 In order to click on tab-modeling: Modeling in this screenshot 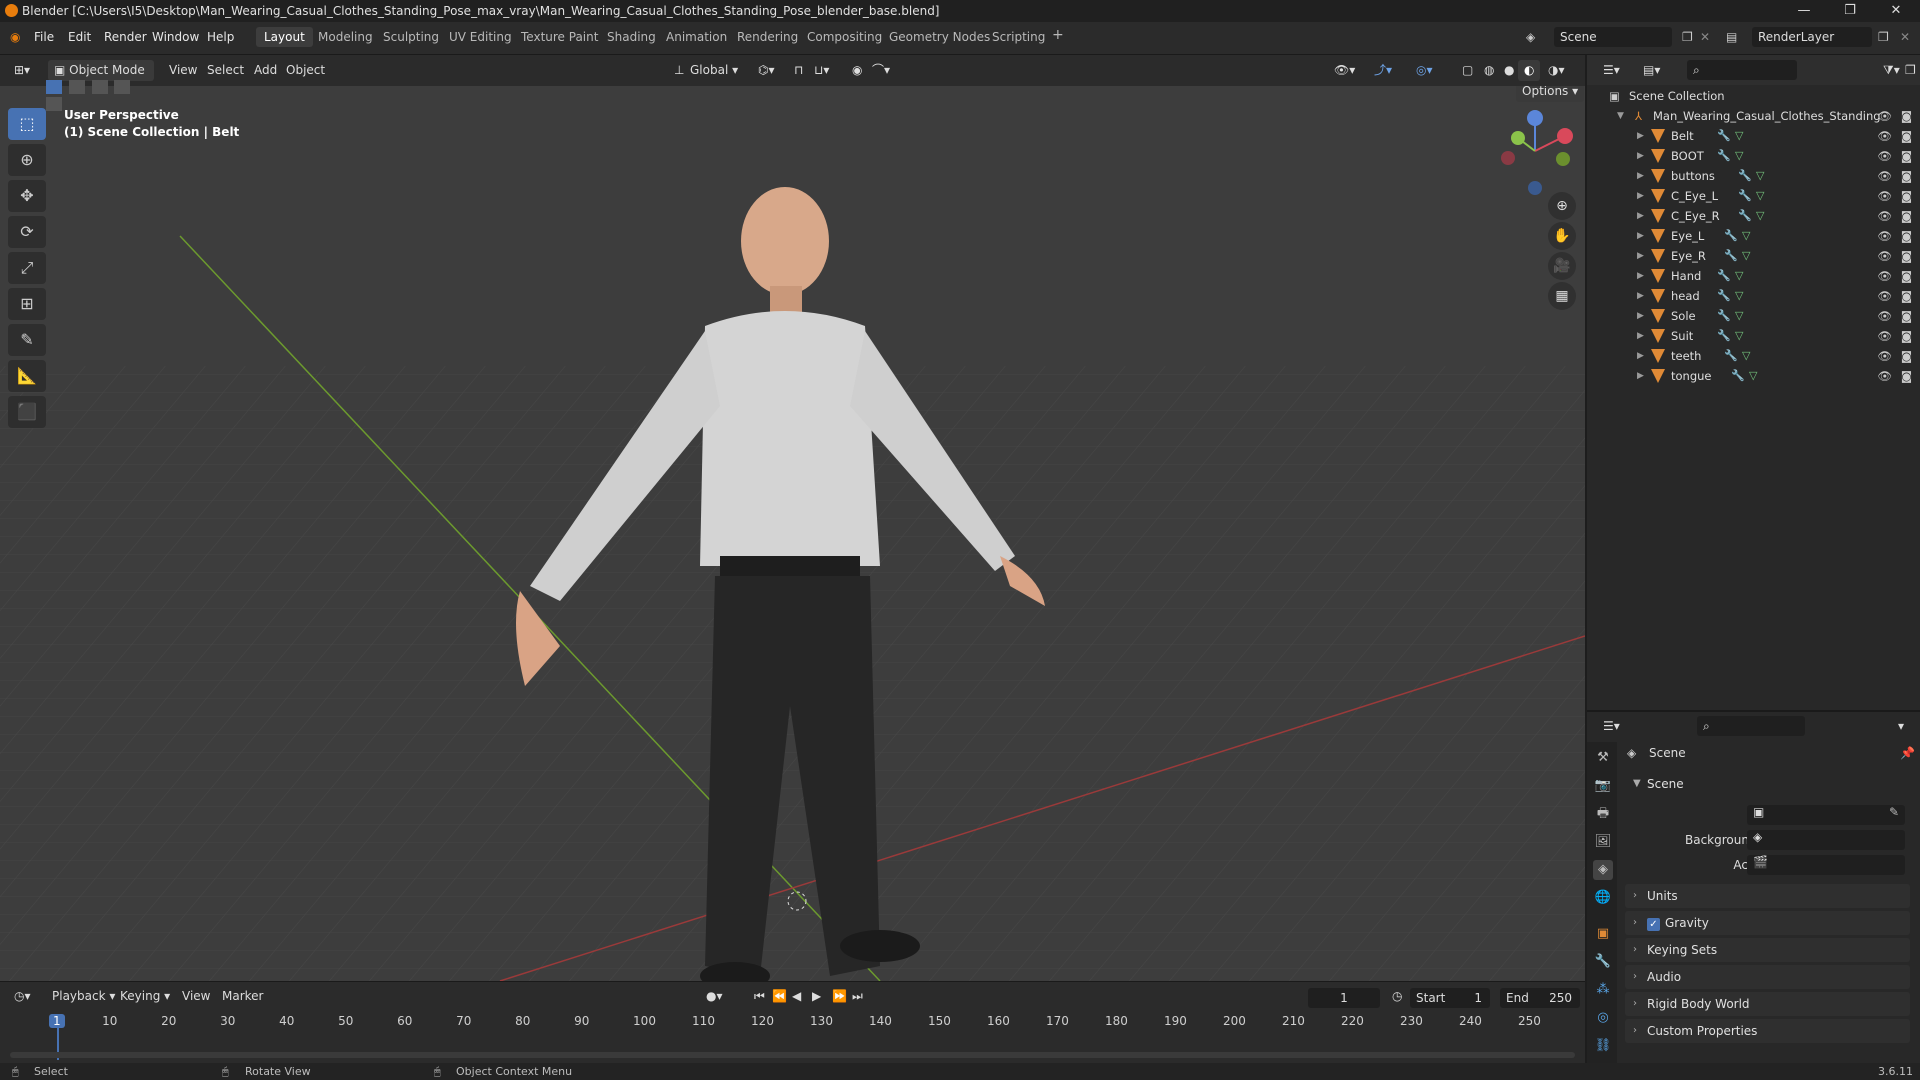, I will do `click(345, 37)`.